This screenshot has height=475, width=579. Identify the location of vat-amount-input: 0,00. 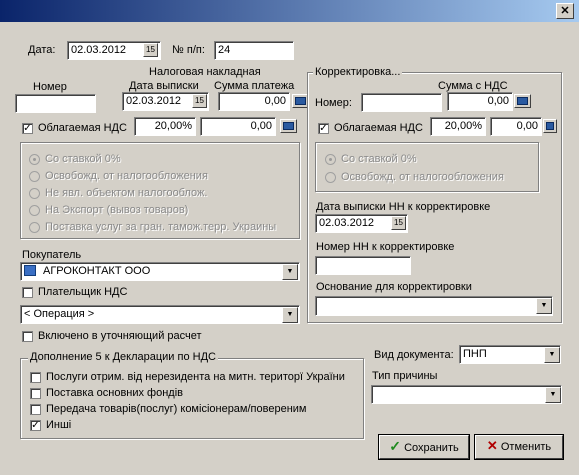
(238, 126).